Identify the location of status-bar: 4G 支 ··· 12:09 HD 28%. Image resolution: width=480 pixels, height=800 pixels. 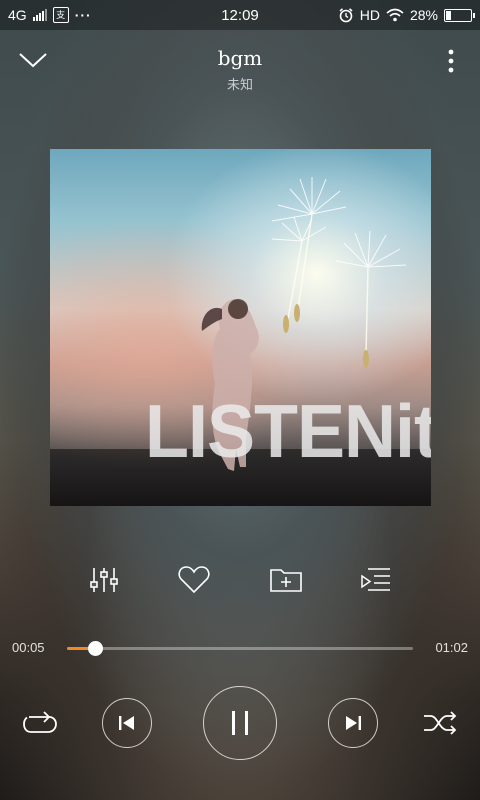
(240, 15).